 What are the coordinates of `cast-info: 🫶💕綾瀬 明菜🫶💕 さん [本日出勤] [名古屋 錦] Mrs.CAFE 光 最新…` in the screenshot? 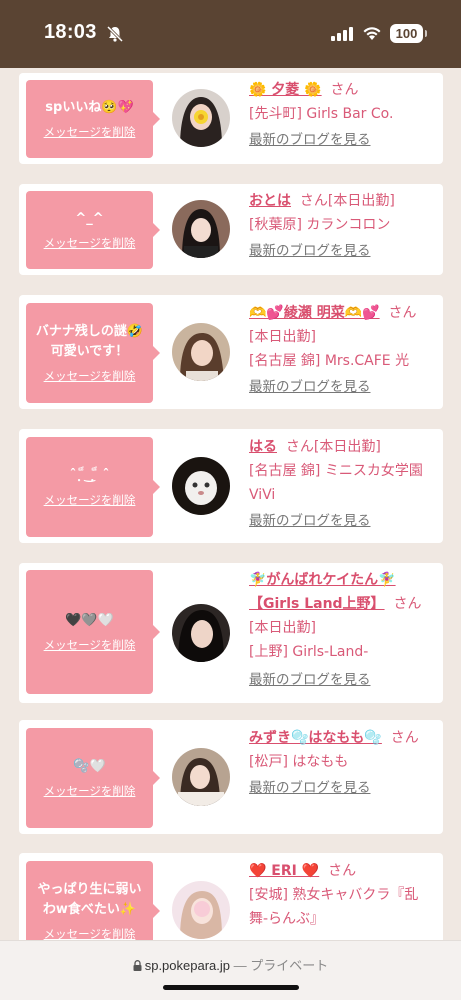 It's located at (342, 350).